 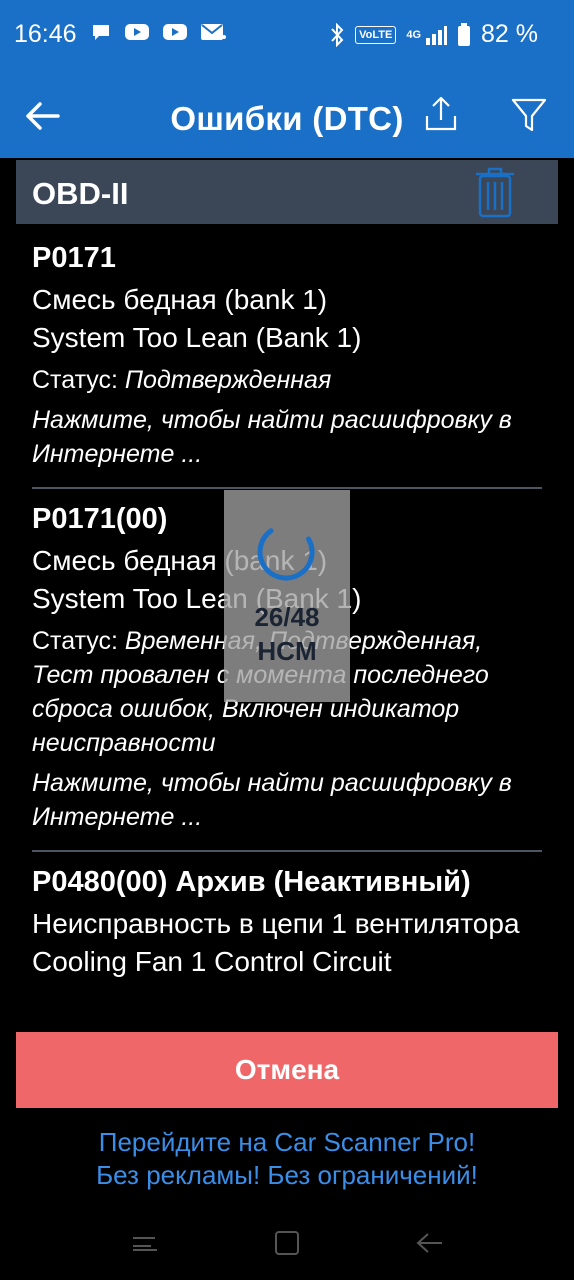 What do you see at coordinates (228, 380) in the screenshot?
I see `status-value: Подтвержденная` at bounding box center [228, 380].